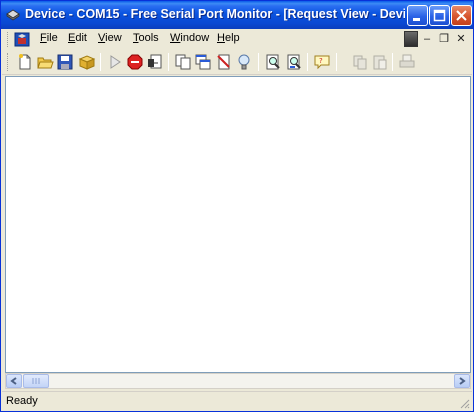 This screenshot has height=412, width=474. I want to click on menu-help: Help, so click(228, 38).